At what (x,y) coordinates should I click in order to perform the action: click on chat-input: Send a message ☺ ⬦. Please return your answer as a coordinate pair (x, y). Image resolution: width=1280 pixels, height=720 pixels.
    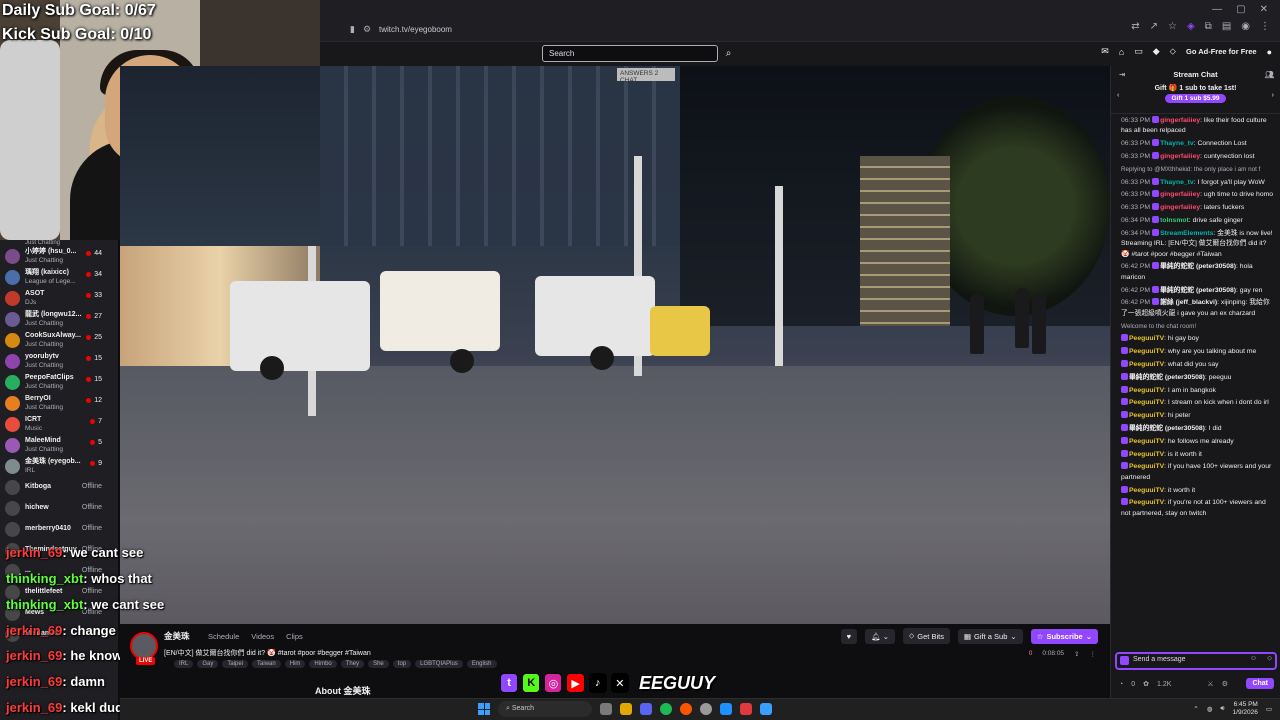
    Looking at the image, I should click on (1196, 661).